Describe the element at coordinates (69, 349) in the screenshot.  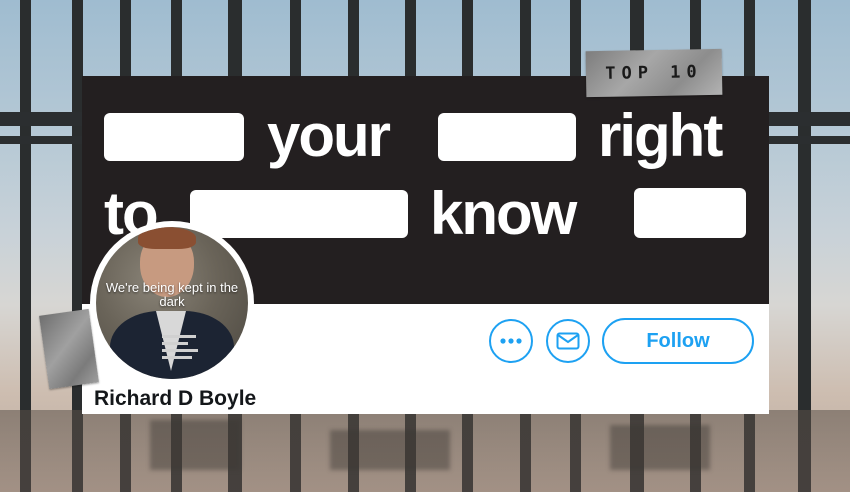
I see `duct-tape-decoration` at that location.